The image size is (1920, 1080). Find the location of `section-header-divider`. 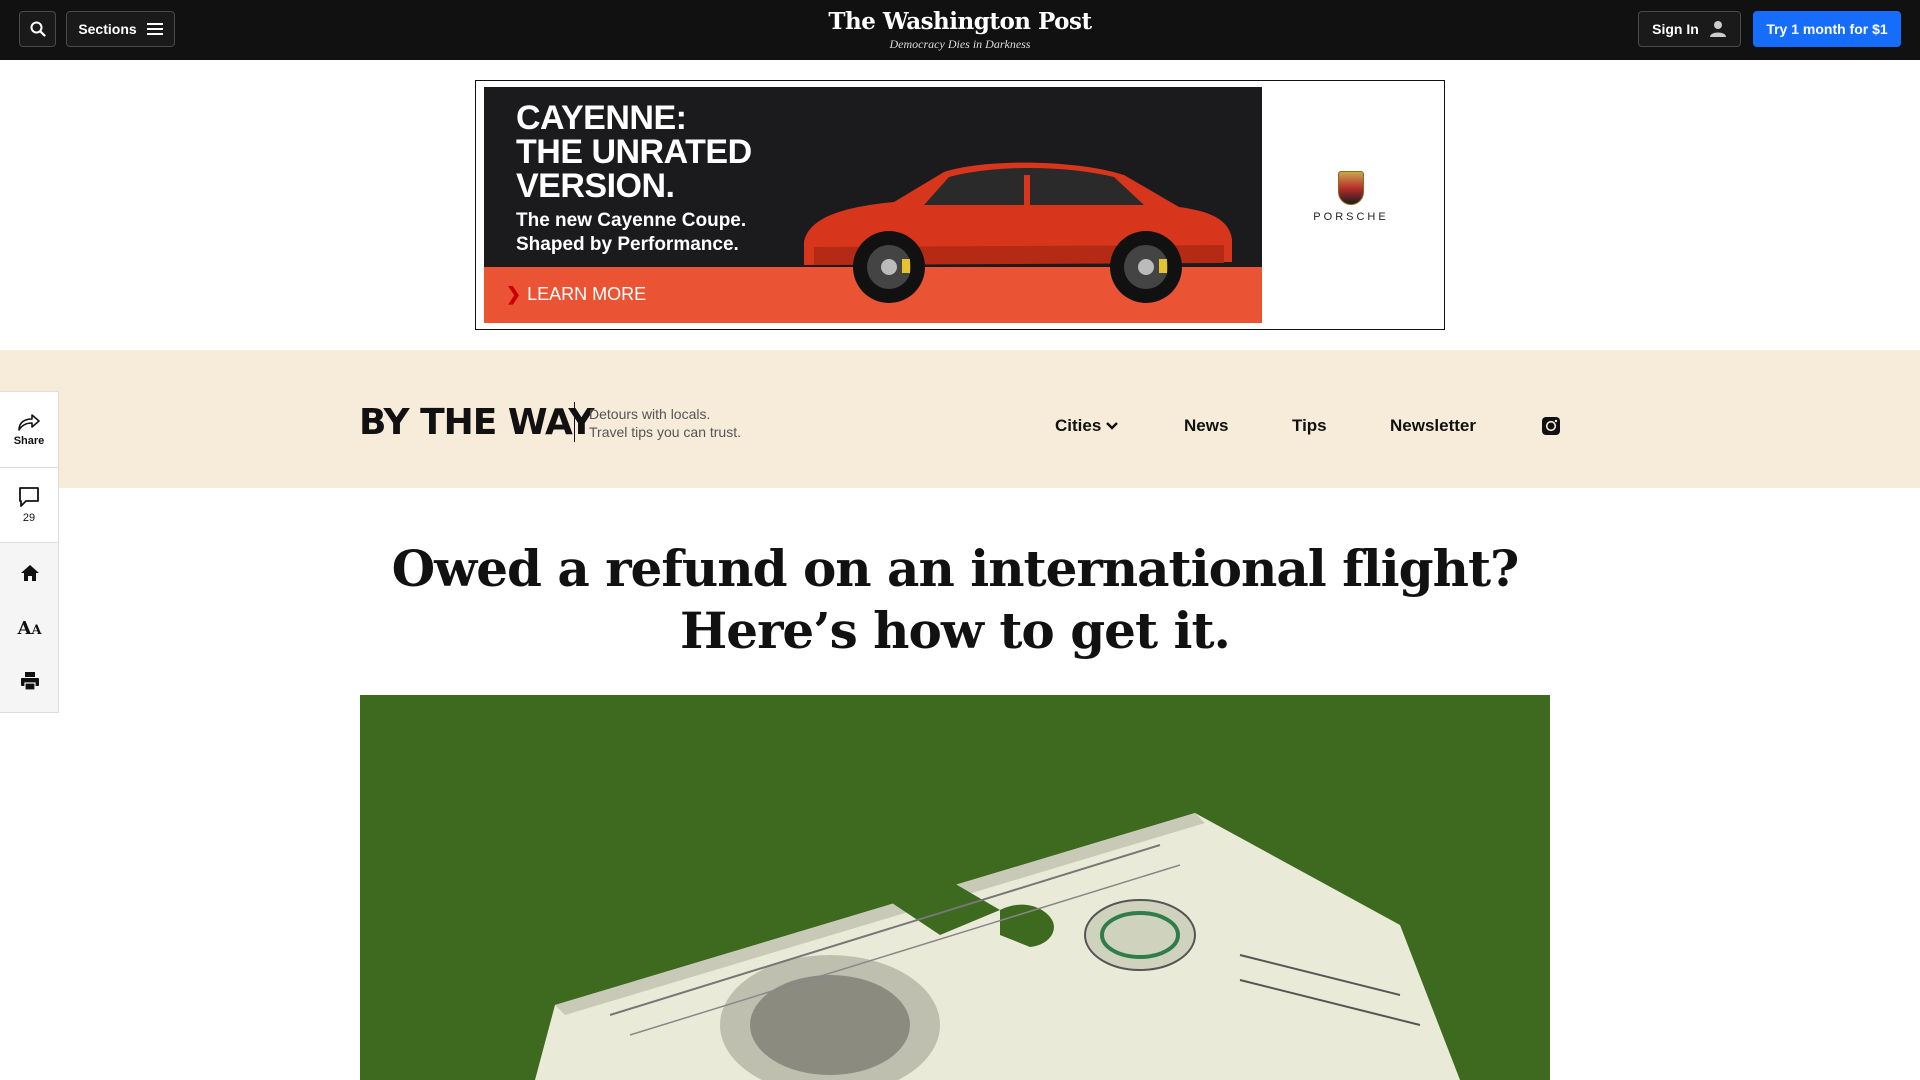

section-header-divider is located at coordinates (574, 422).